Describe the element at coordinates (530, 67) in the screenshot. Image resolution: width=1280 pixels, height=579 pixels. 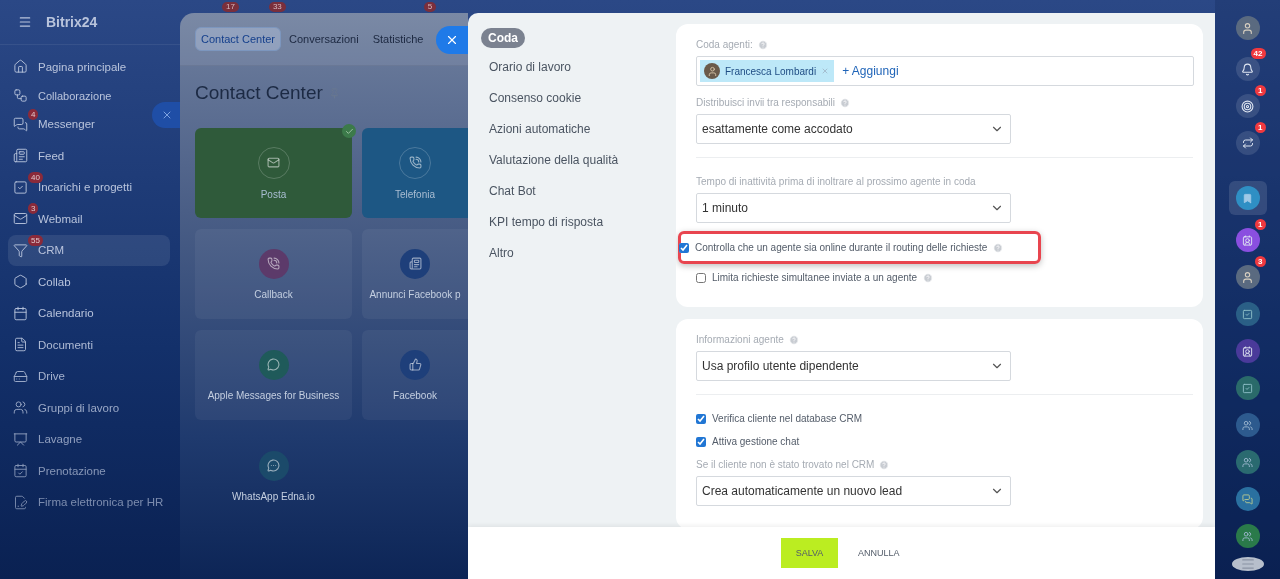
I see `nav-item: Orario di lavoro` at that location.